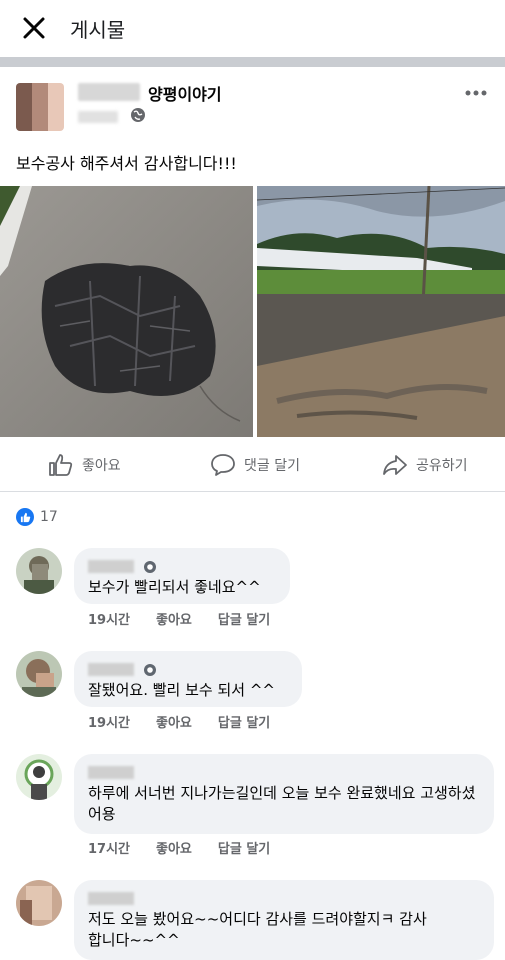 Image resolution: width=505 pixels, height=960 pixels. I want to click on comment-bubble: 저도 오늘 봤어요~~어디다 감사를 드려야할지ㅋ 감사합니다~~^^, so click(284, 920).